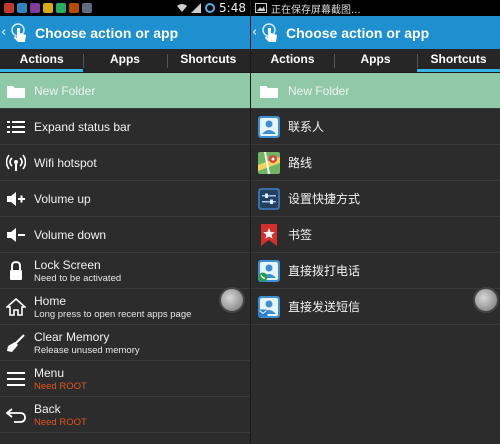 The width and height of the screenshot is (500, 444). I want to click on list-item-volume-up: Volume up, so click(125, 199).